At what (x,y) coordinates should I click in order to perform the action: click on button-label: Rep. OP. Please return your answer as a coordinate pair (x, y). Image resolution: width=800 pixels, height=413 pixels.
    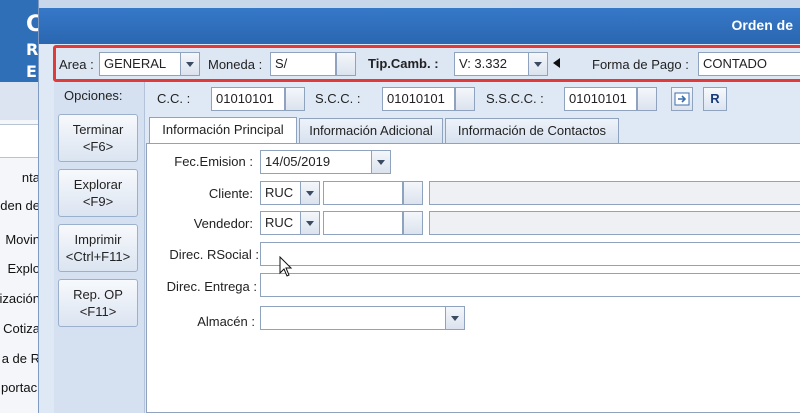
    Looking at the image, I should click on (98, 294).